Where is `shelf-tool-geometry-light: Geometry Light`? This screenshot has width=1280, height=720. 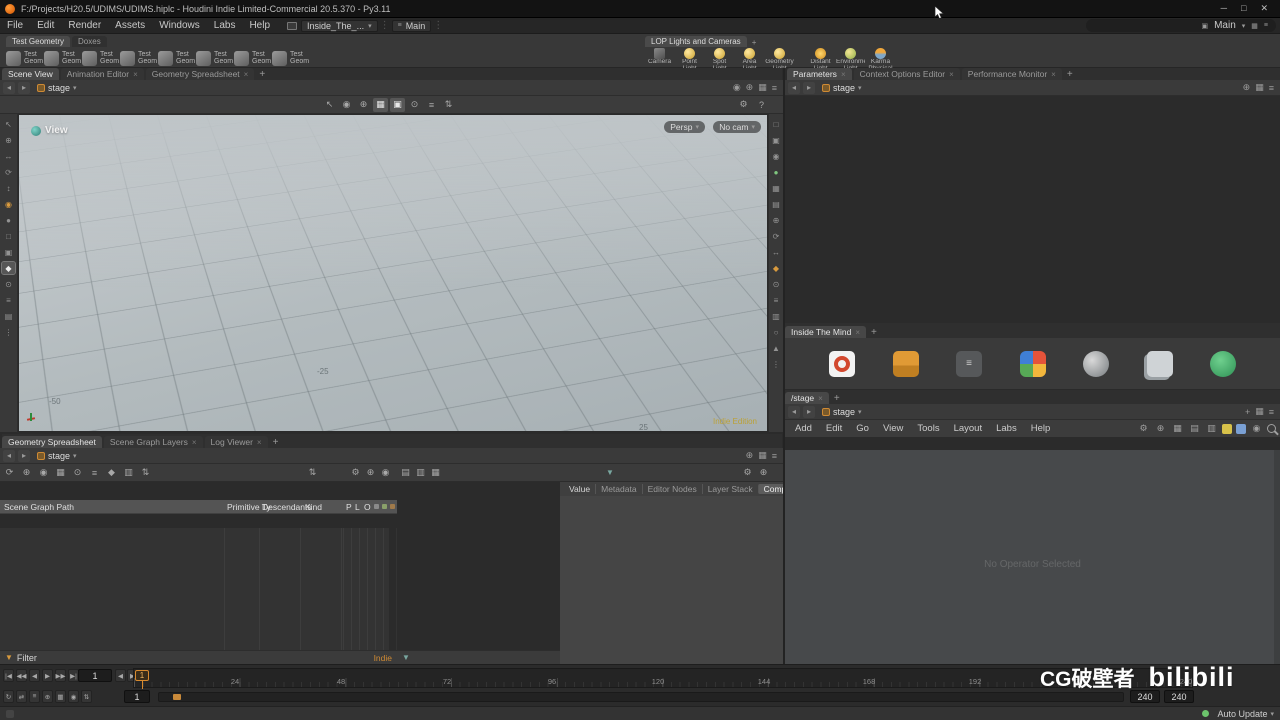
shelf-tool-geometry-light: Geometry Light is located at coordinates (779, 58).